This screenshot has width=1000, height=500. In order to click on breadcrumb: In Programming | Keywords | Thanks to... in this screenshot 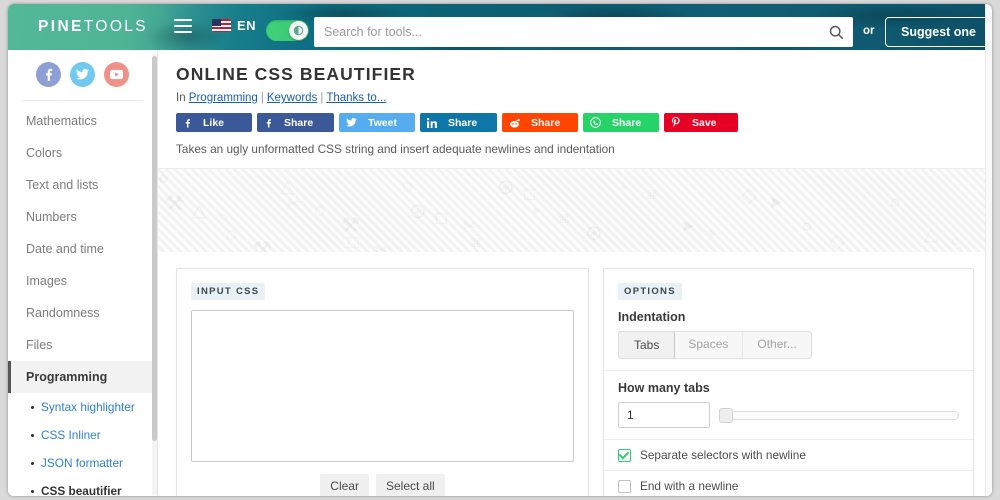, I will do `click(281, 98)`.